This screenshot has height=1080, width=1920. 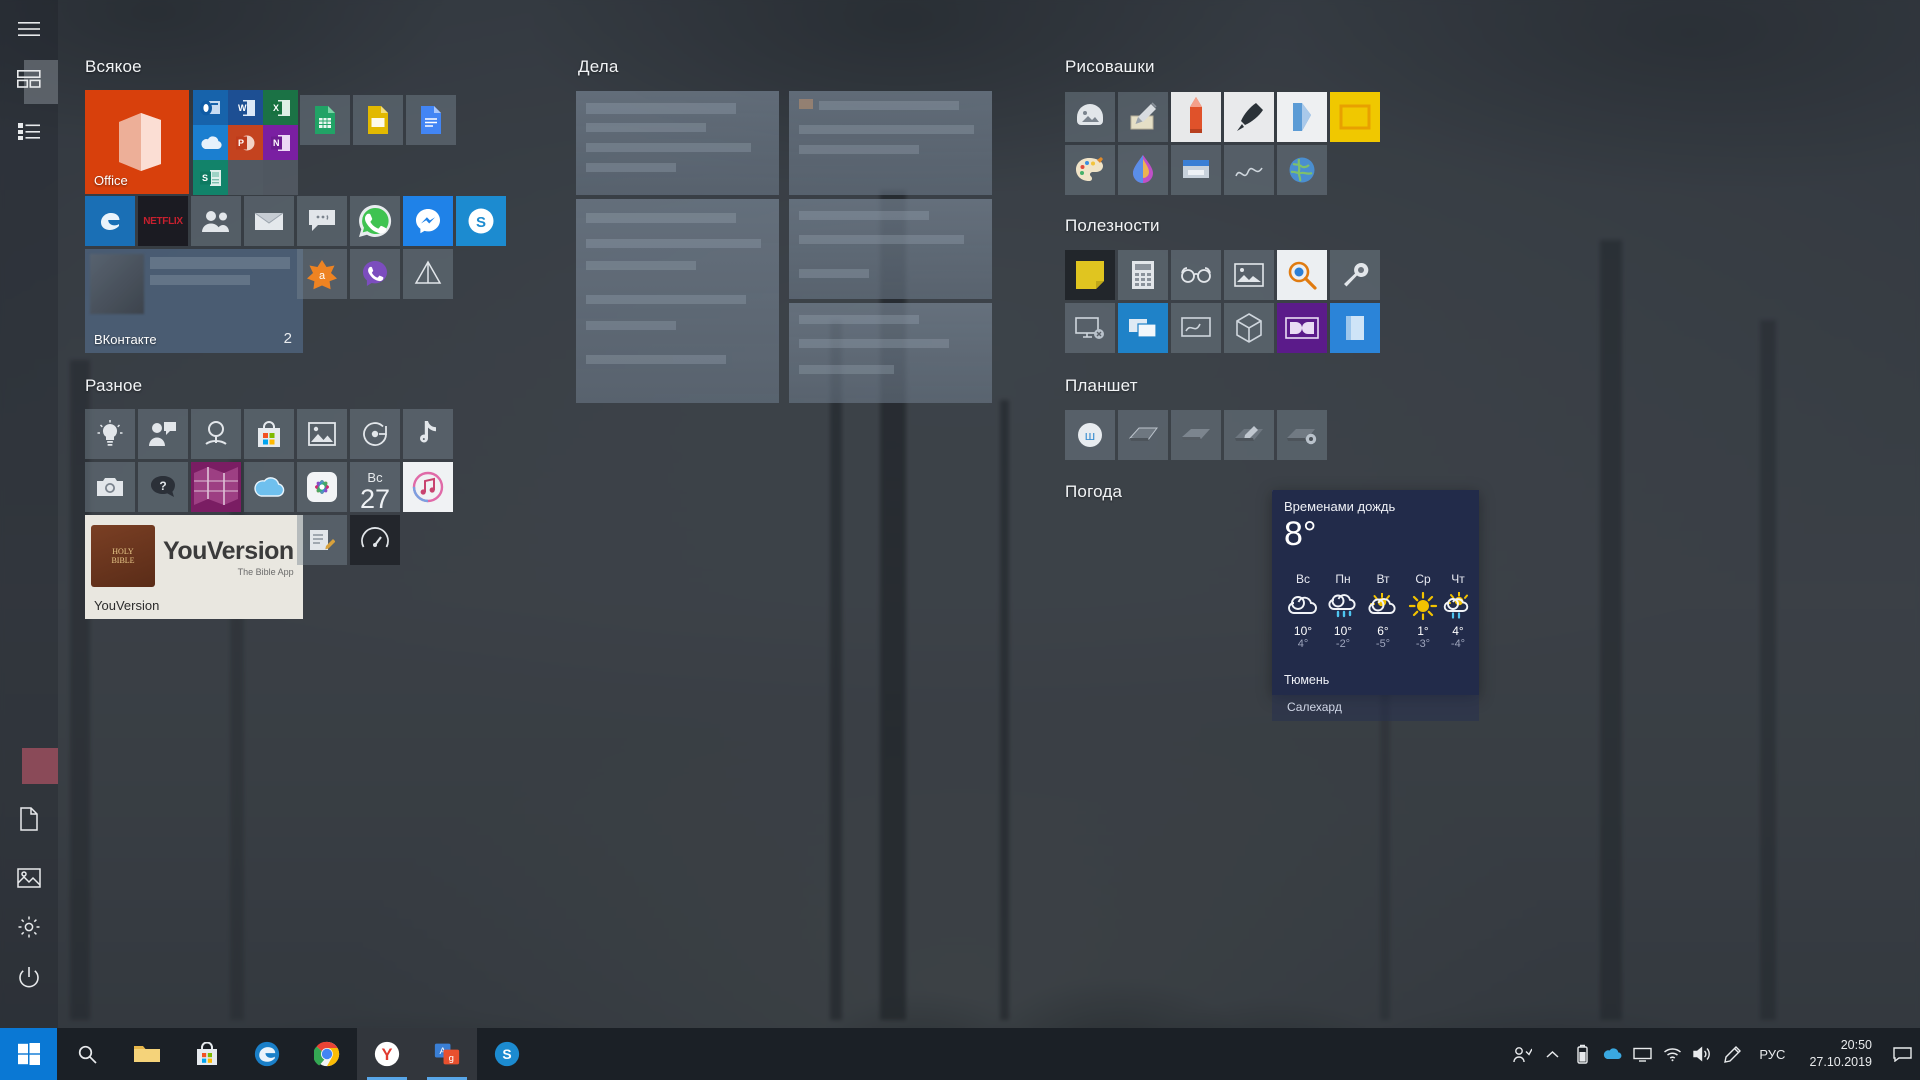 I want to click on notification-center-icon, so click(x=1902, y=1054).